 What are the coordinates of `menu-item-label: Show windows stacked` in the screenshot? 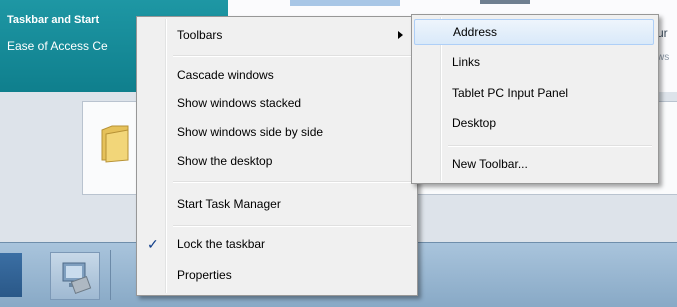 It's located at (239, 103).